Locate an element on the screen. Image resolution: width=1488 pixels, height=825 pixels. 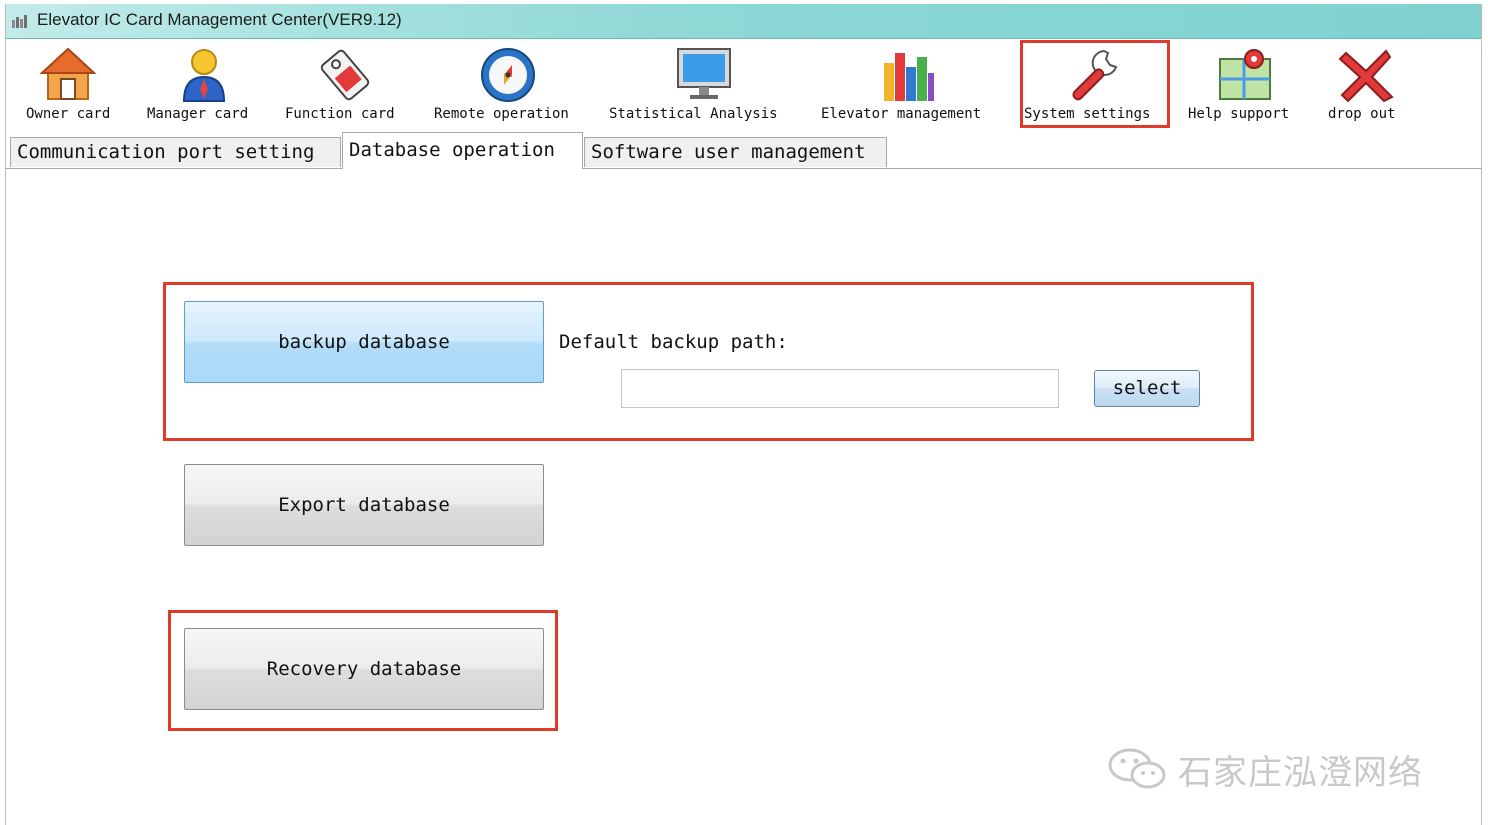
toolbar-label: Remote operation is located at coordinates (501, 114).